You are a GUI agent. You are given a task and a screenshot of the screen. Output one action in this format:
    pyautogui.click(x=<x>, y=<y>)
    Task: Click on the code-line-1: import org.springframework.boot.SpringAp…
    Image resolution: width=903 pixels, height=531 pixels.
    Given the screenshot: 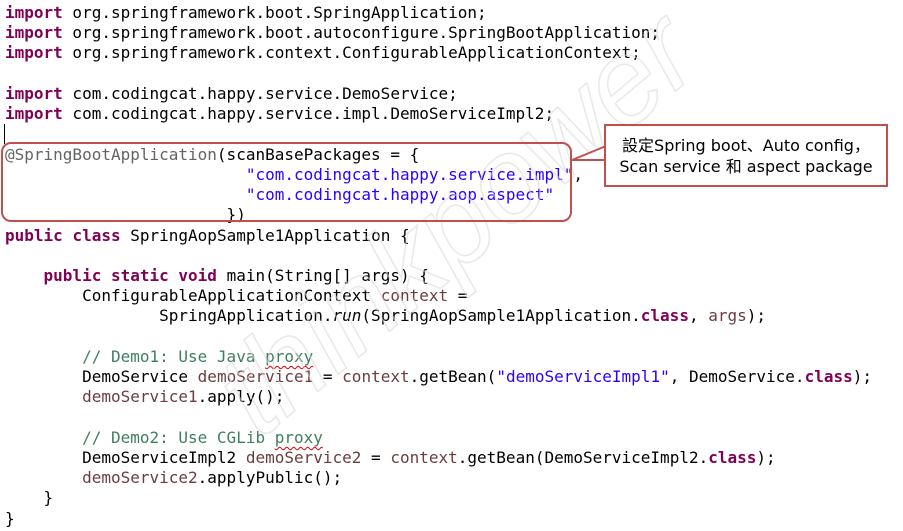 What is the action you would take?
    pyautogui.click(x=246, y=12)
    